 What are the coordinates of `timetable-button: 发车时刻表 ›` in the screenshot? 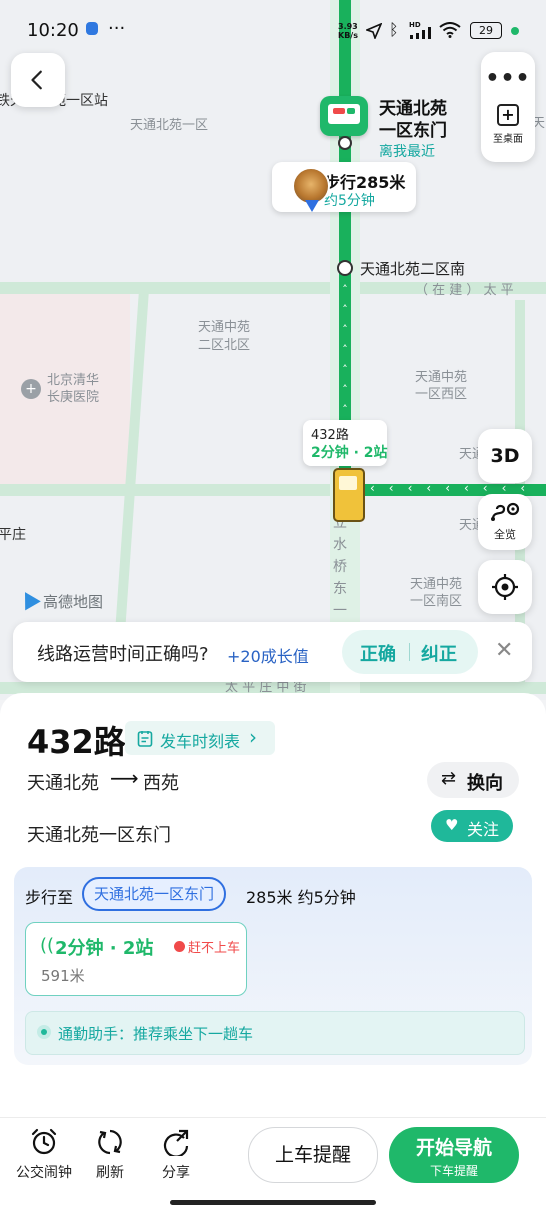 It's located at (200, 738).